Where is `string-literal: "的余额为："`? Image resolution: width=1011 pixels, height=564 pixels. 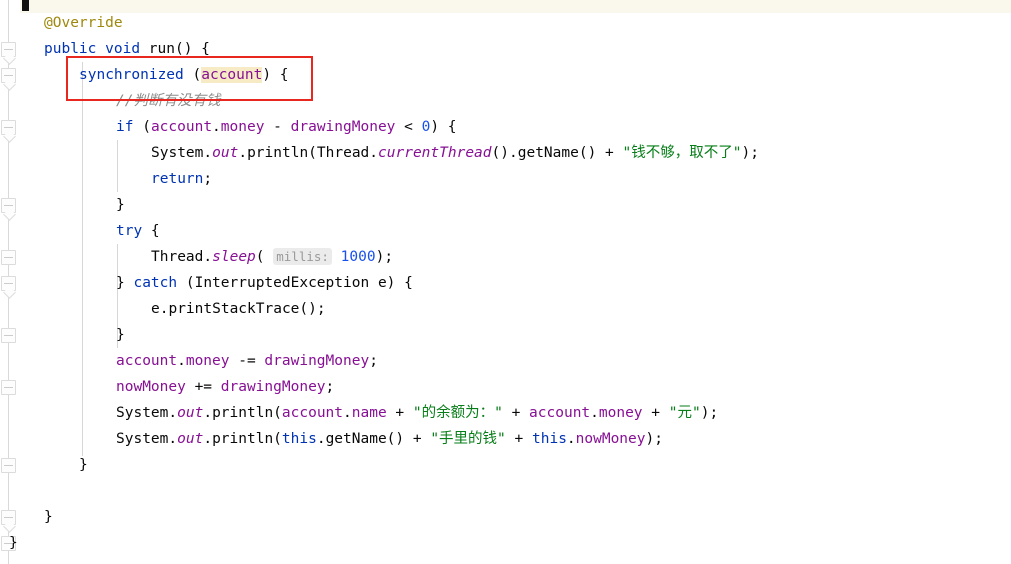 string-literal: "的余额为：" is located at coordinates (457, 413).